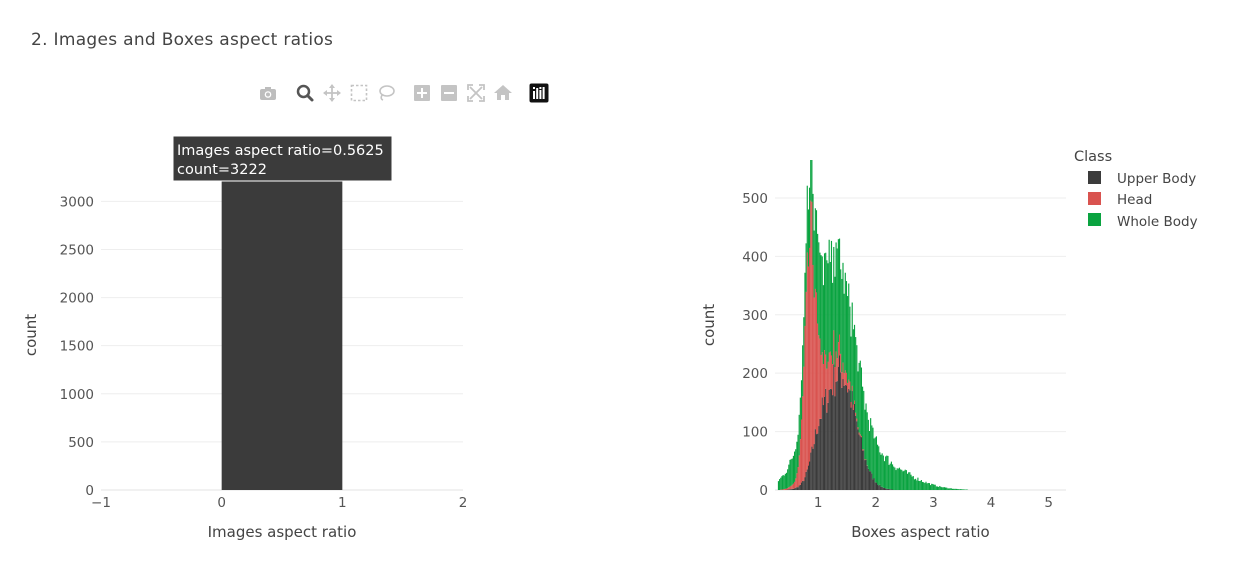 This screenshot has height=575, width=1260. Describe the element at coordinates (755, 257) in the screenshot. I see `y-tick-label: 400` at that location.